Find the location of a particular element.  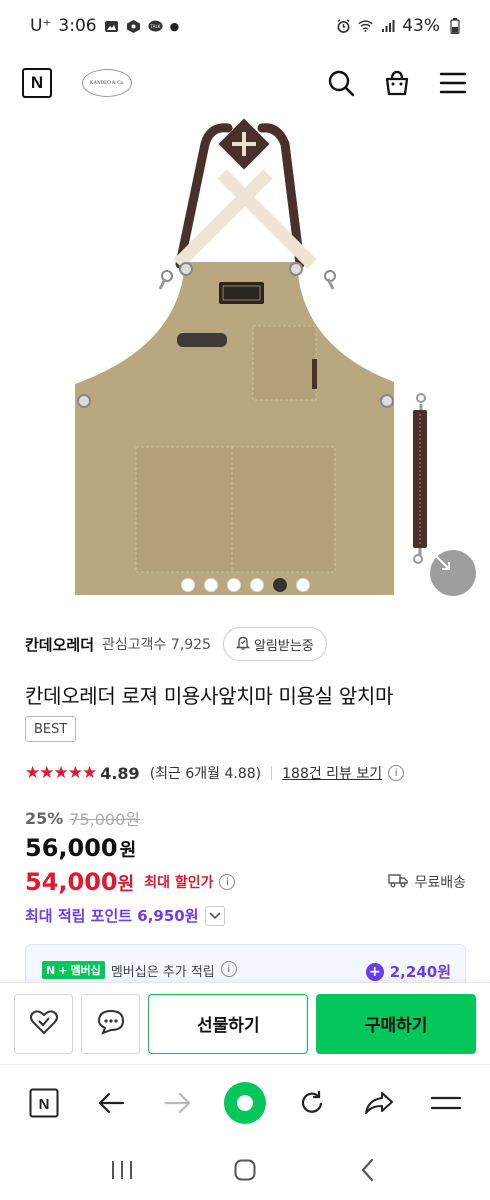

max-discount-price: 54,000원 is located at coordinates (79, 882).